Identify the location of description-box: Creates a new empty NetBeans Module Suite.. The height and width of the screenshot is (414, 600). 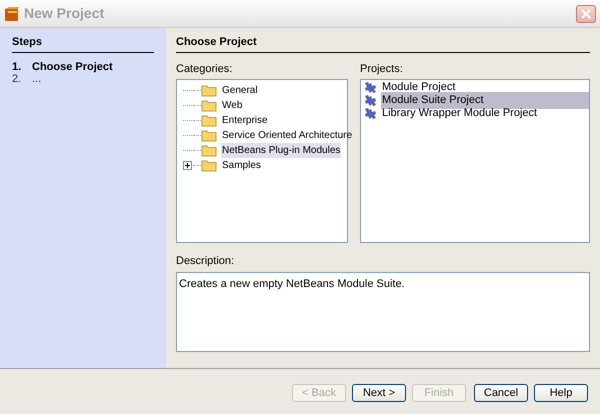
(383, 312).